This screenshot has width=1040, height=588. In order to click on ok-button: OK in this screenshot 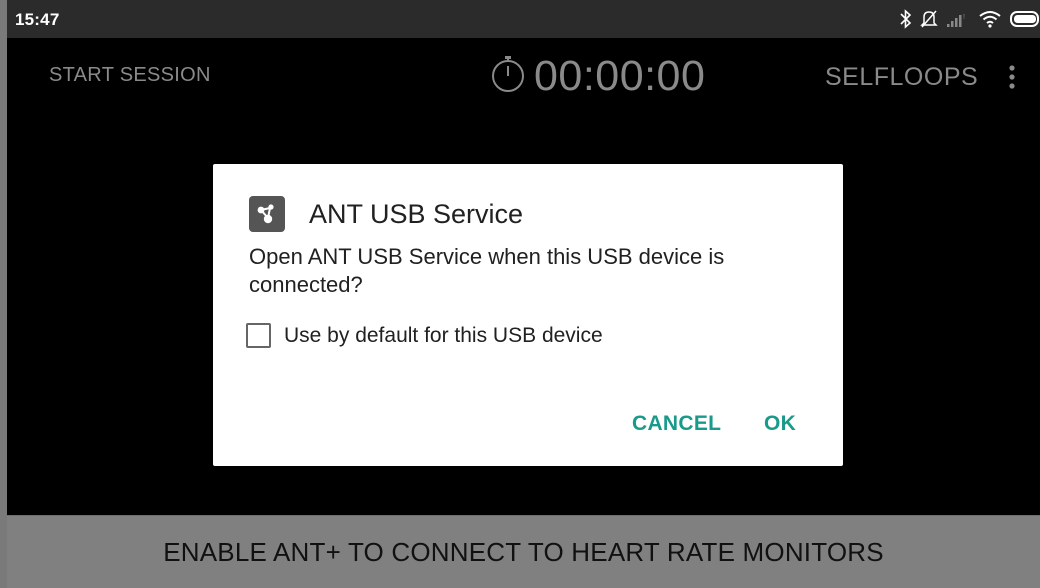, I will do `click(780, 424)`.